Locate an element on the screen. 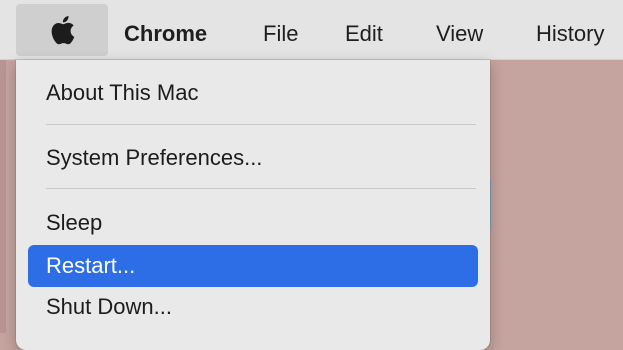 Image resolution: width=623 pixels, height=350 pixels. apple-menu-button is located at coordinates (62, 30).